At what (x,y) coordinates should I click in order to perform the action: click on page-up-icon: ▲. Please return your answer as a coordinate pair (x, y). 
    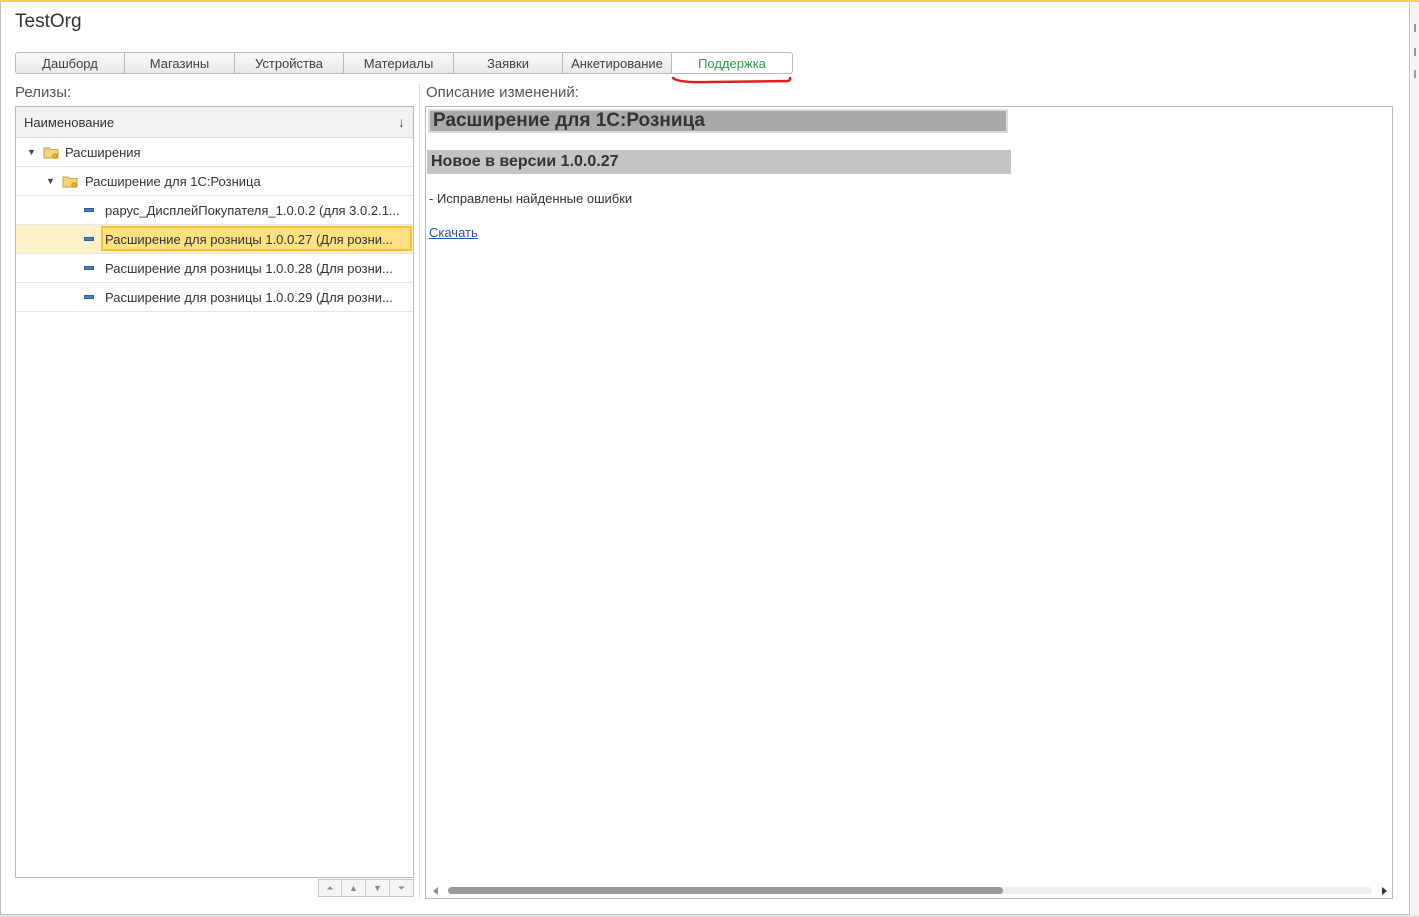
    Looking at the image, I should click on (354, 888).